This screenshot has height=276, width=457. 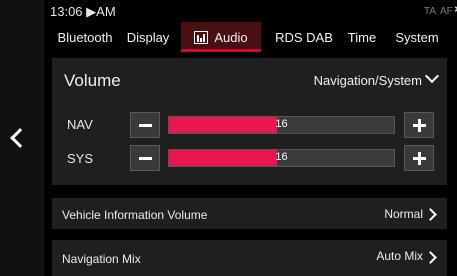 I want to click on clock-ampm: AM, so click(x=106, y=11).